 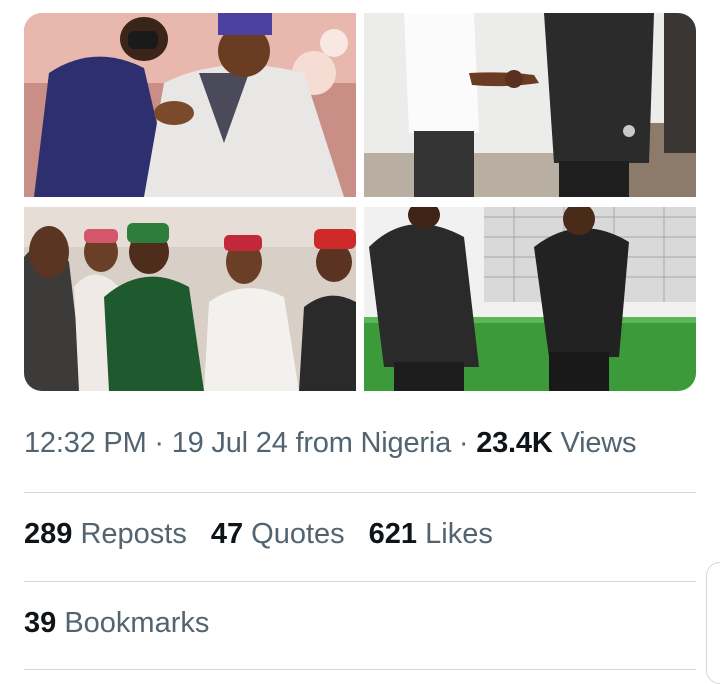 What do you see at coordinates (230, 443) in the screenshot?
I see `tweet-date: 19 Jul 24` at bounding box center [230, 443].